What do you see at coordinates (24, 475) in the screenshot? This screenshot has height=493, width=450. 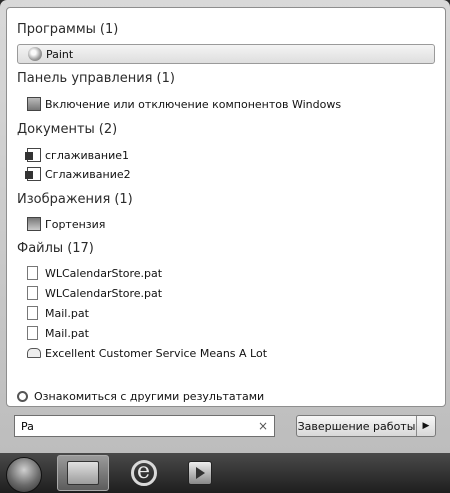 I see `start-button` at bounding box center [24, 475].